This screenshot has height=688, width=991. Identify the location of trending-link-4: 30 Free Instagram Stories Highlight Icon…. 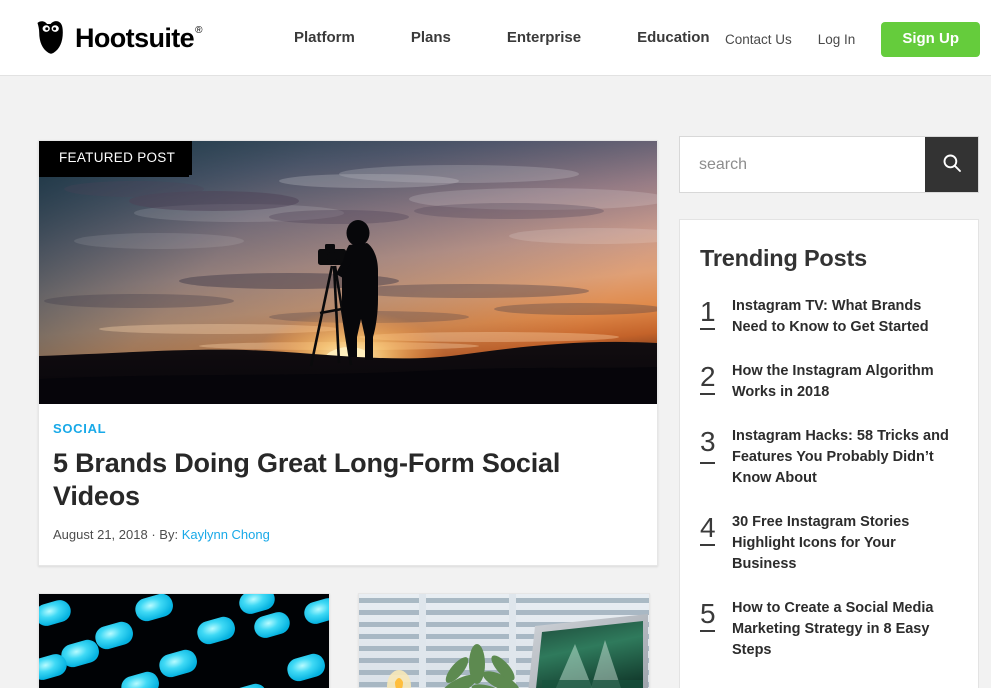
(844, 542).